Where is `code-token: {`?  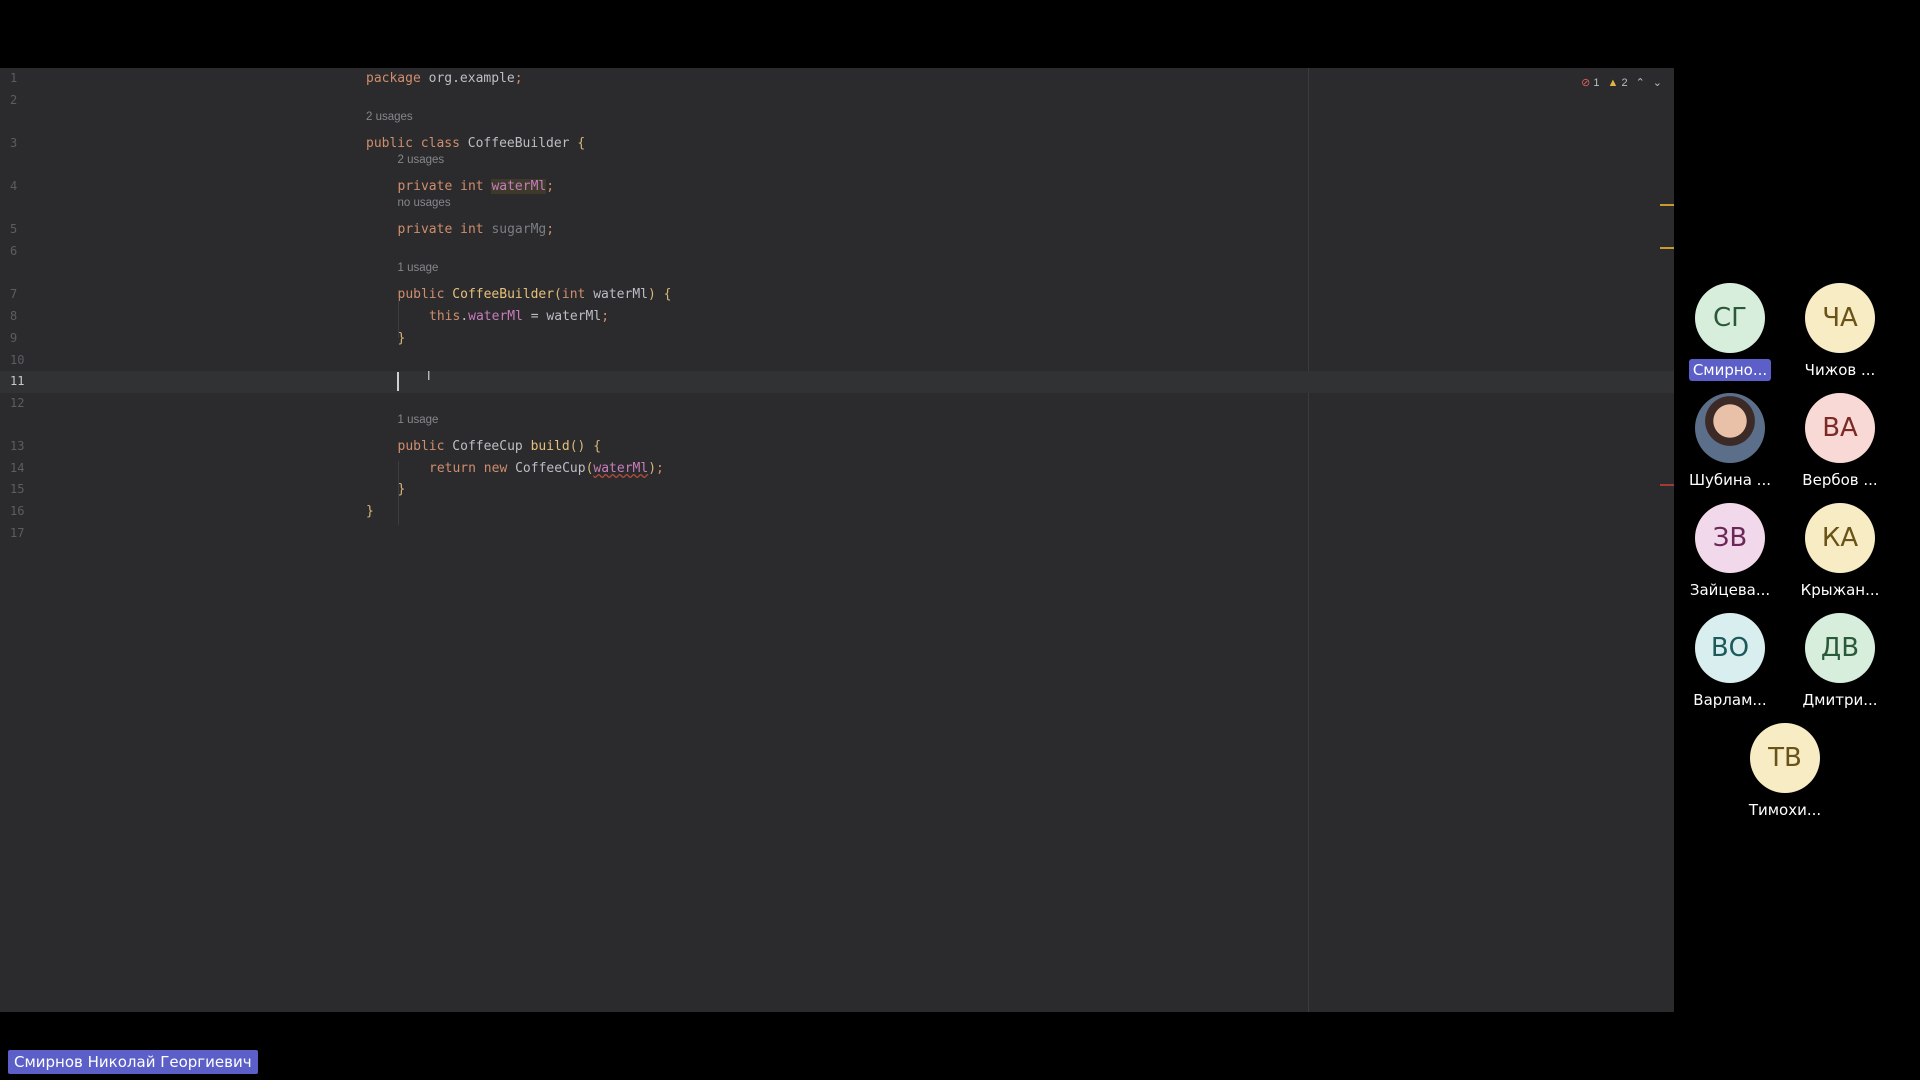 code-token: { is located at coordinates (581, 143).